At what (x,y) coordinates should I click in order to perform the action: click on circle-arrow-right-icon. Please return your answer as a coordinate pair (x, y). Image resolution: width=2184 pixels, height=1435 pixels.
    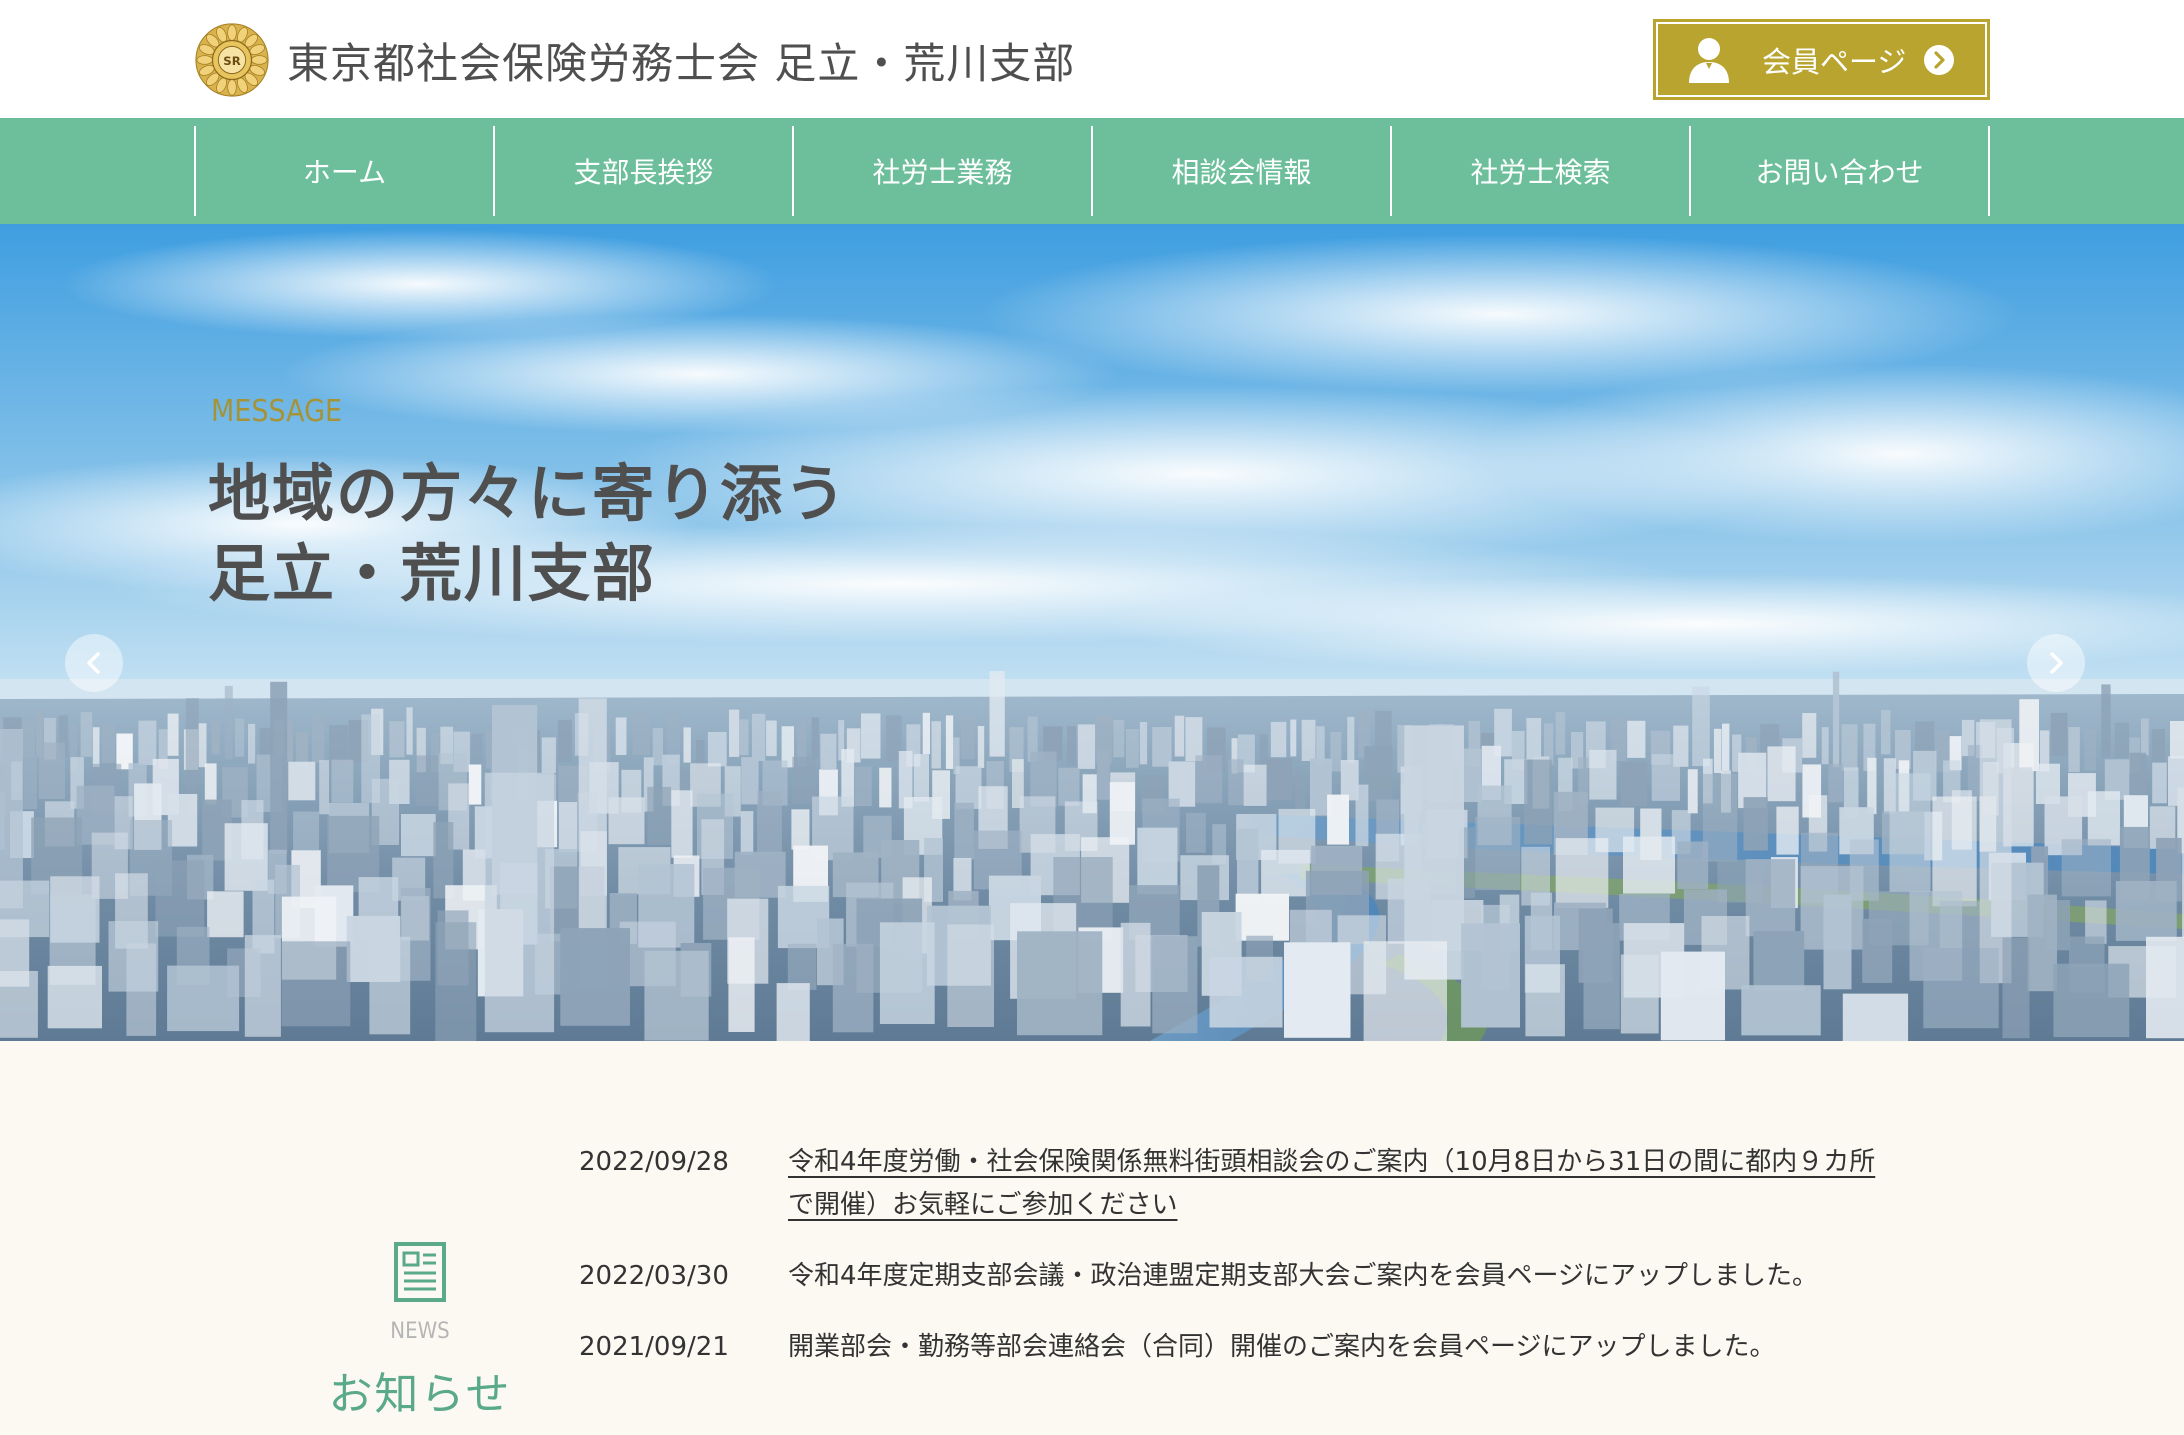
    Looking at the image, I should click on (1939, 59).